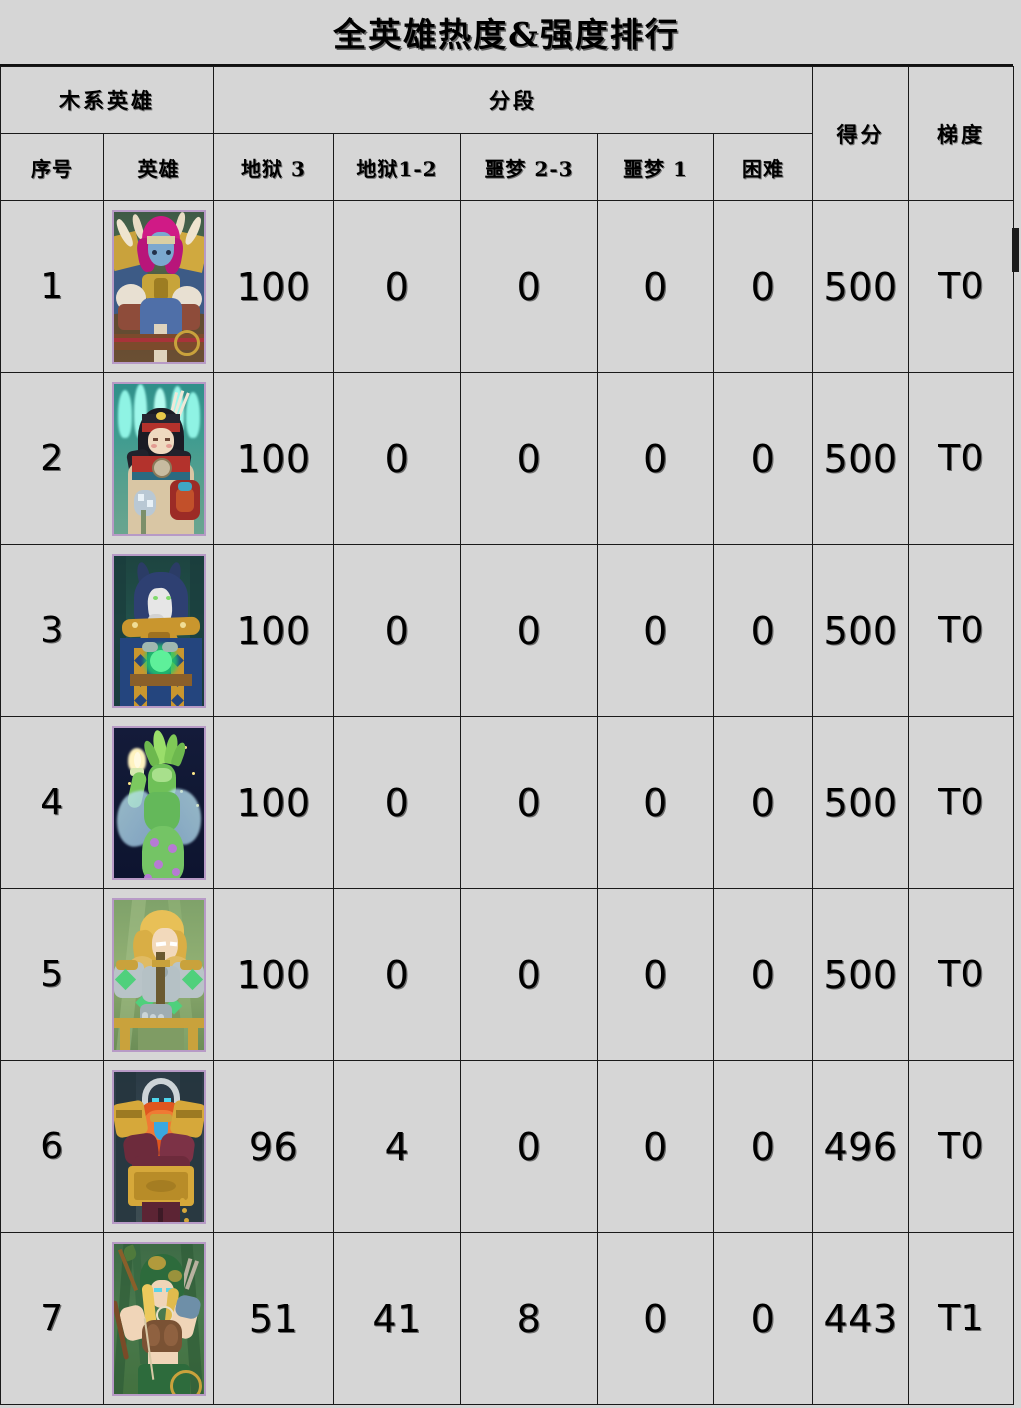 The width and height of the screenshot is (1021, 1408). Describe the element at coordinates (861, 1146) in the screenshot. I see `cell-score: 496` at that location.